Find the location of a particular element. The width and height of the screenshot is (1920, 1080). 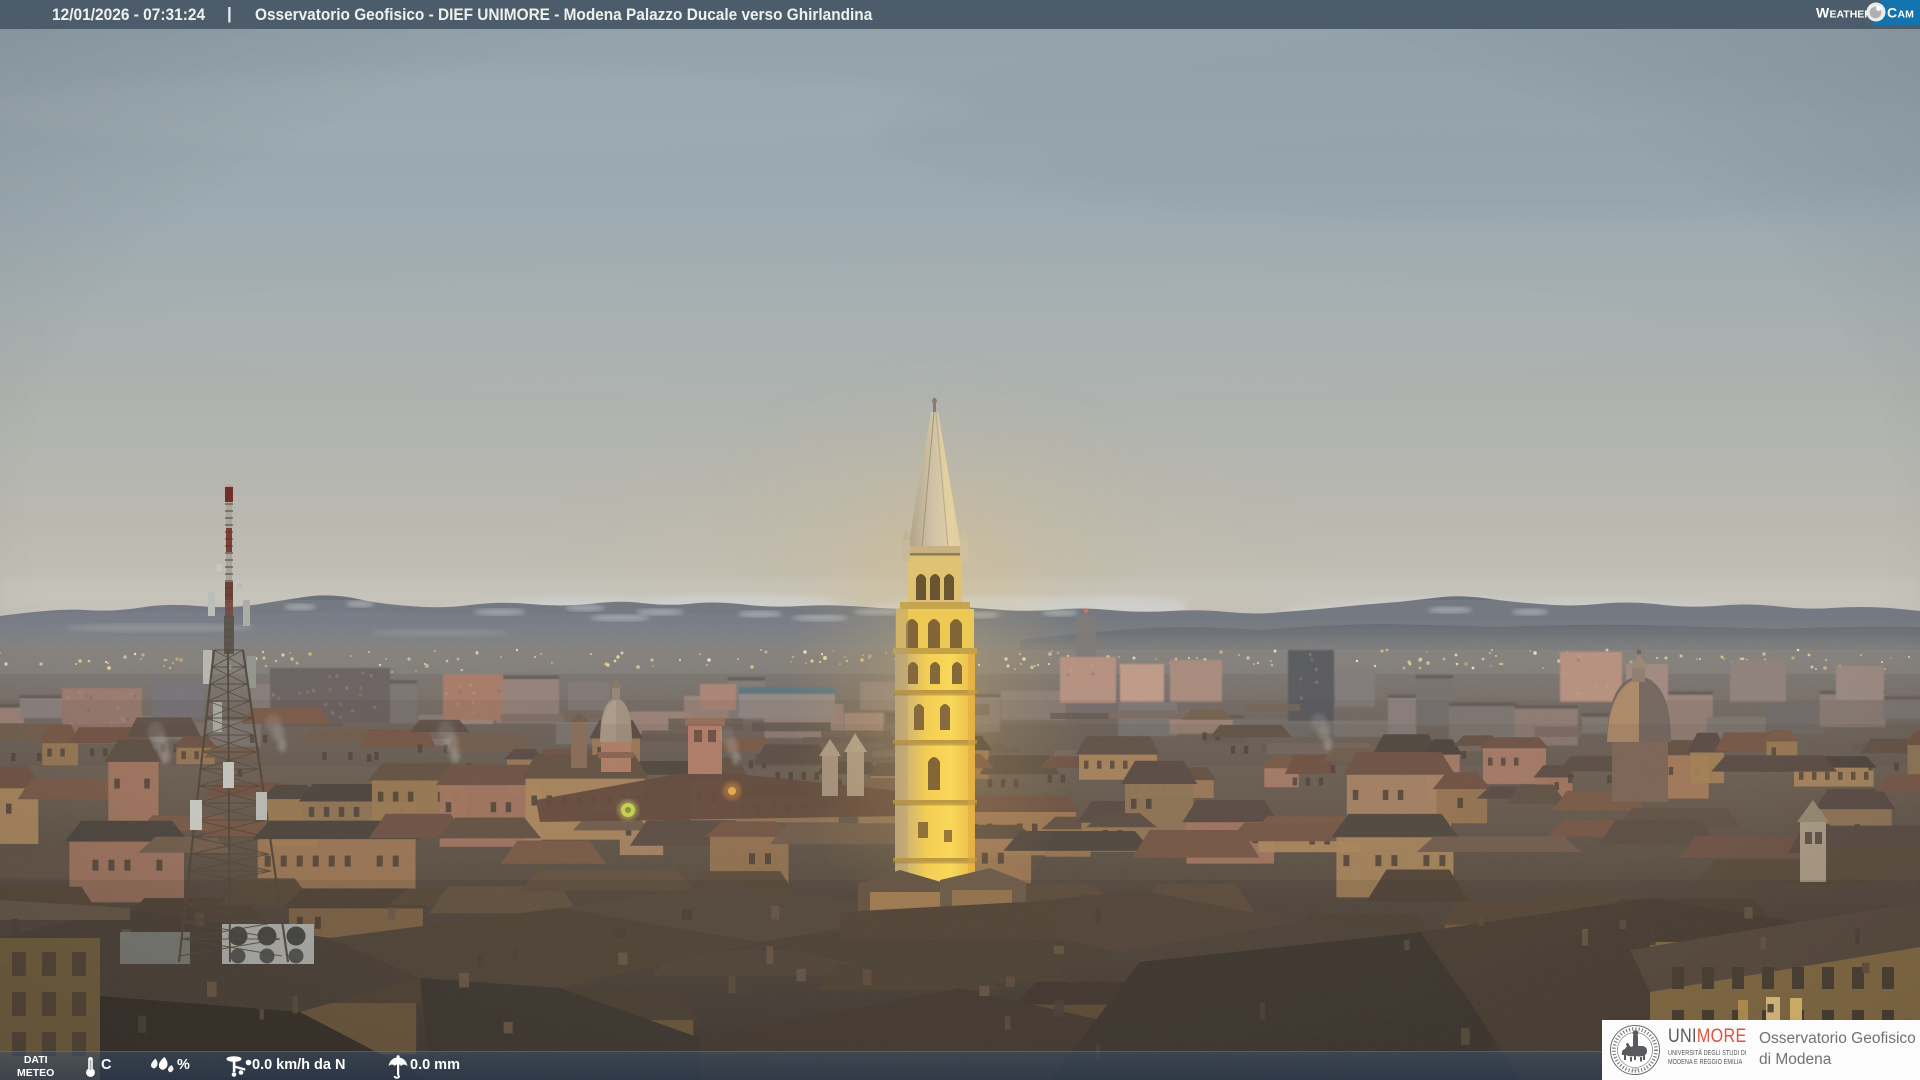

svg-text: W is located at coordinates (1823, 13).